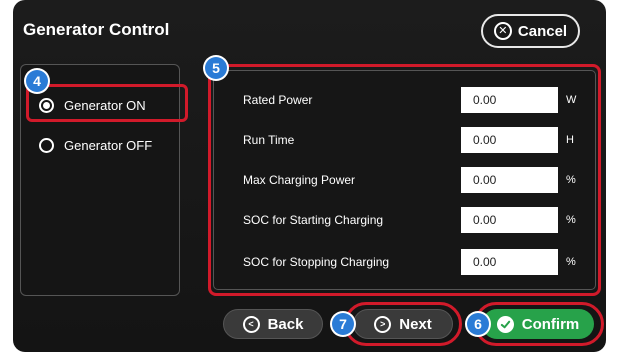 The height and width of the screenshot is (352, 617). What do you see at coordinates (413, 180) in the screenshot?
I see `field-max-charging-power: Max Charging Power %` at bounding box center [413, 180].